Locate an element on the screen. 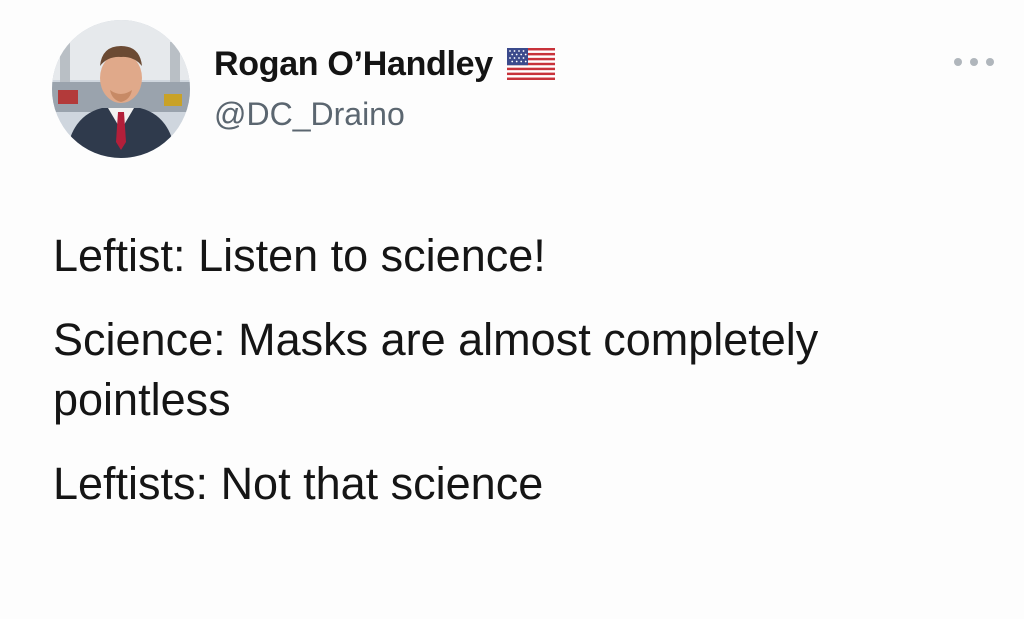 The height and width of the screenshot is (619, 1024). author-avatar is located at coordinates (121, 89).